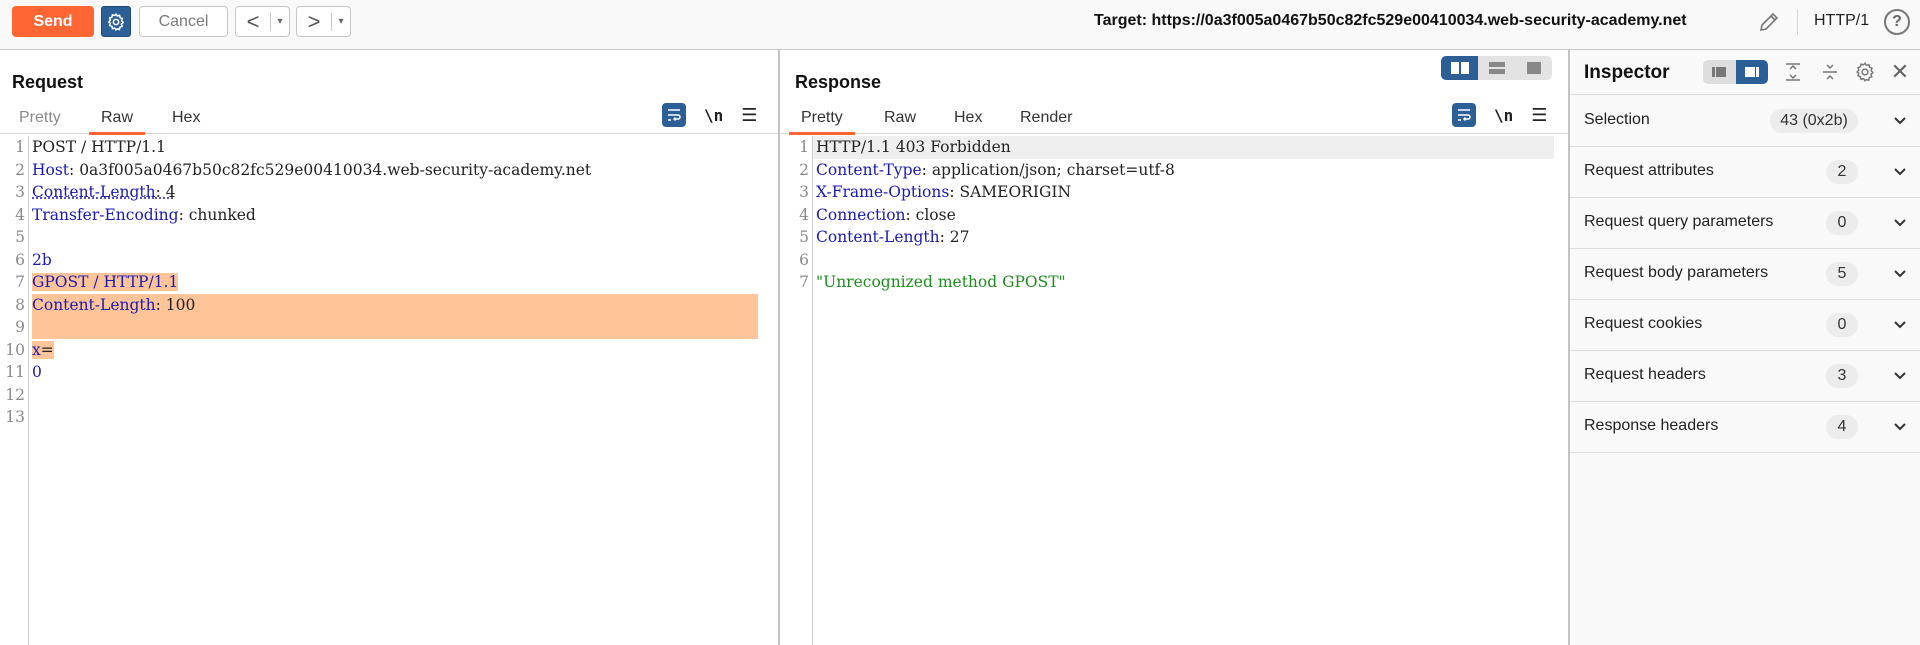  I want to click on expand-all-icon, so click(1793, 72).